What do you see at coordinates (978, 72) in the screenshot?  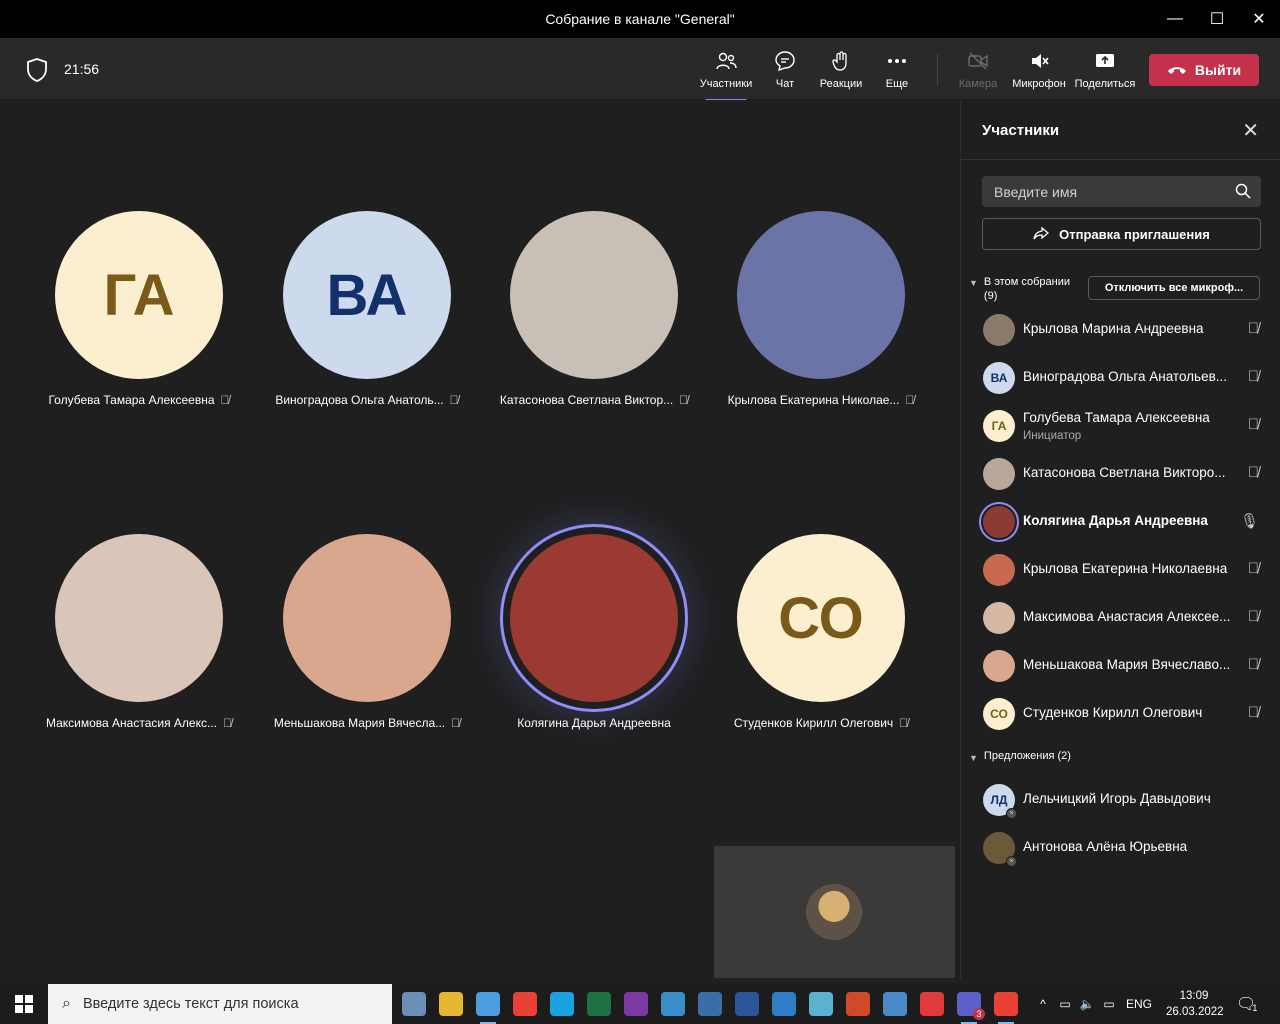 I see `camera-button: Камера` at bounding box center [978, 72].